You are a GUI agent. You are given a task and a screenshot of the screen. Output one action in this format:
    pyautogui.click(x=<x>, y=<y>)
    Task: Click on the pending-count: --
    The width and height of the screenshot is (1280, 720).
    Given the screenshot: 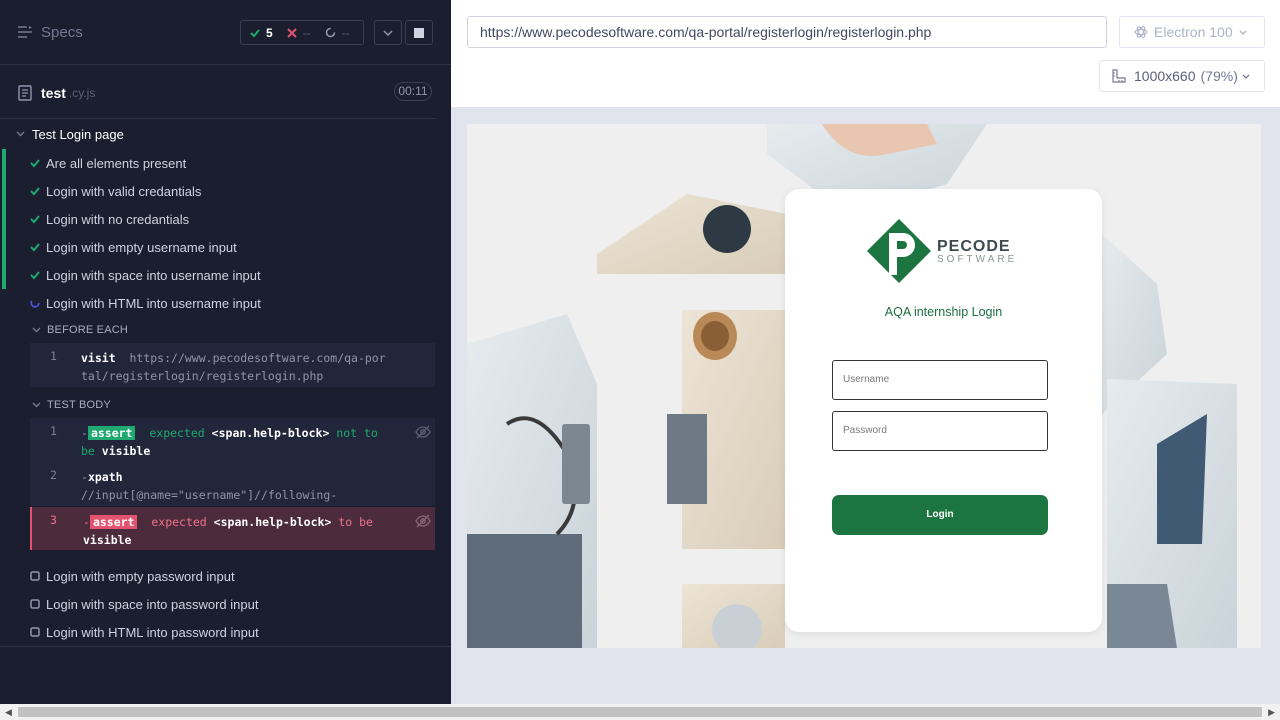 What is the action you would take?
    pyautogui.click(x=345, y=32)
    